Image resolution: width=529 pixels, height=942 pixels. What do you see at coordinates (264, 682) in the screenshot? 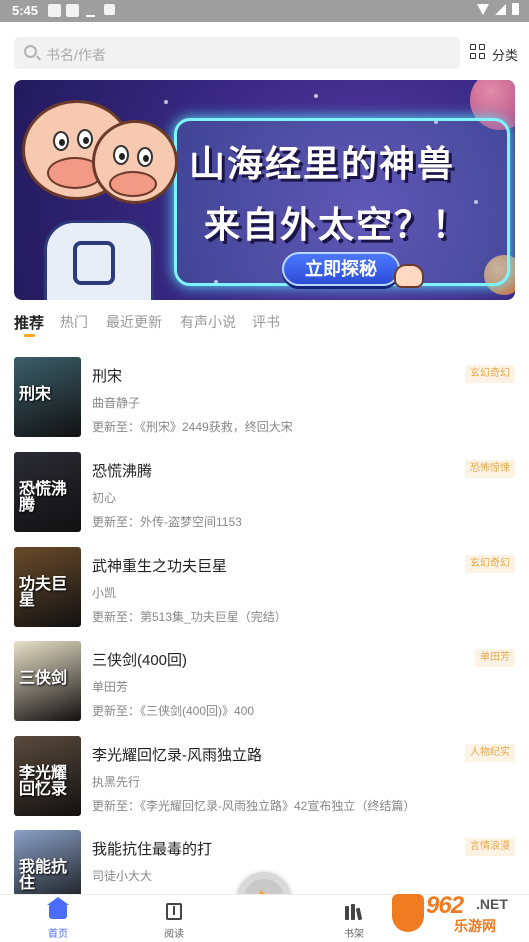
I see `book-list-item: 三侠剑 三侠剑(400回) 单田芳更新至：《三侠剑(400回)》400 单田芳` at bounding box center [264, 682].